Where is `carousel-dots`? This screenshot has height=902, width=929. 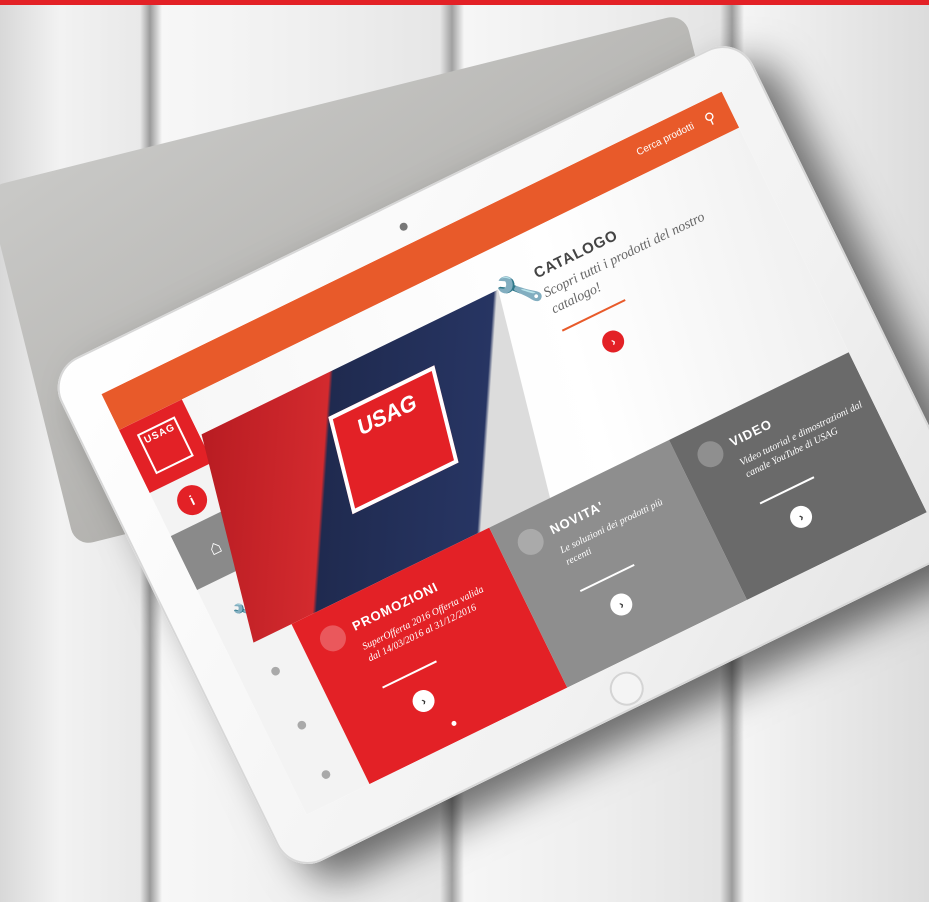 carousel-dots is located at coordinates (456, 720).